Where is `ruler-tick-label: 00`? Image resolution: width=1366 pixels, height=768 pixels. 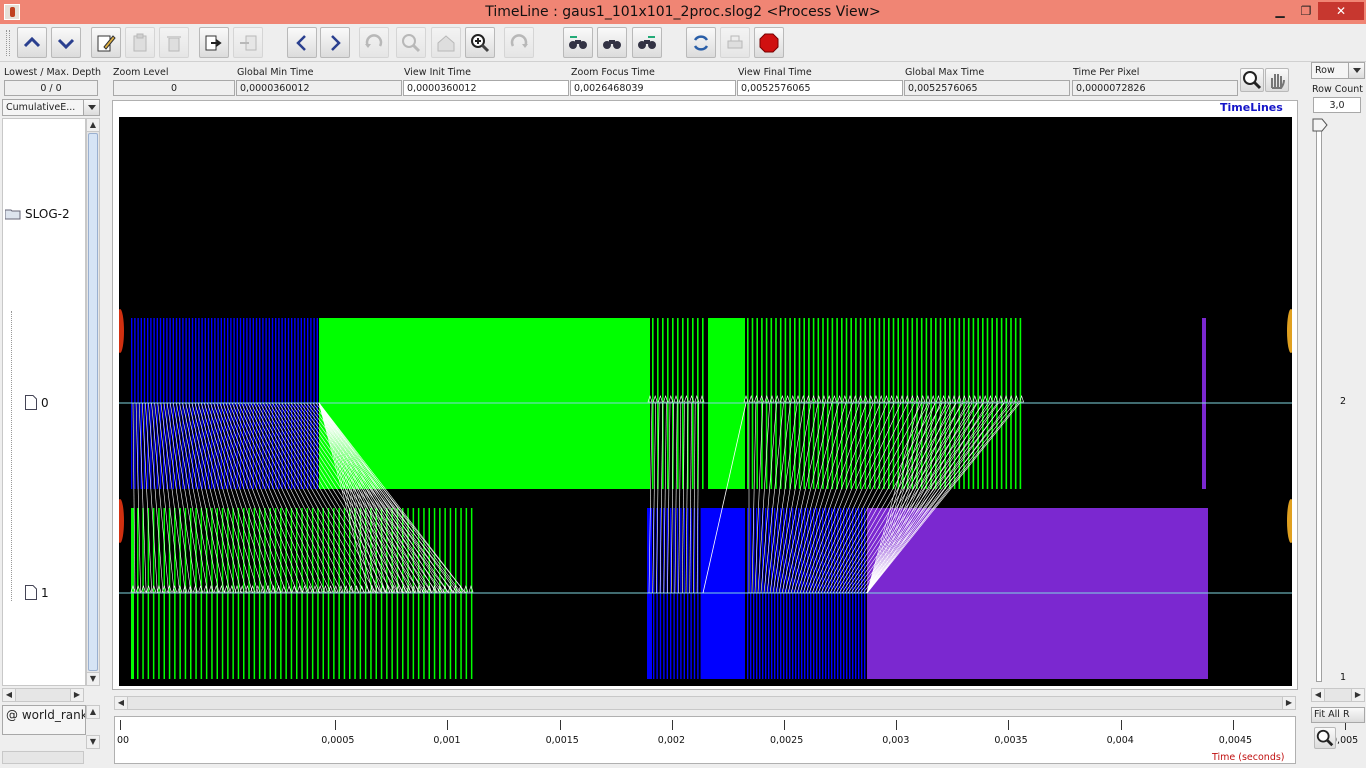
ruler-tick-label: 00 is located at coordinates (123, 740).